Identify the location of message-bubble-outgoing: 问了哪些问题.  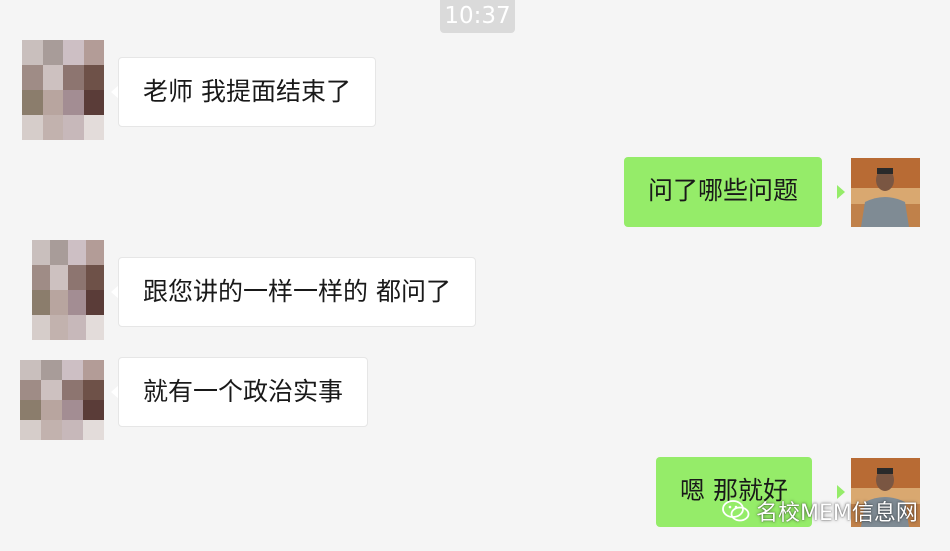
(723, 192).